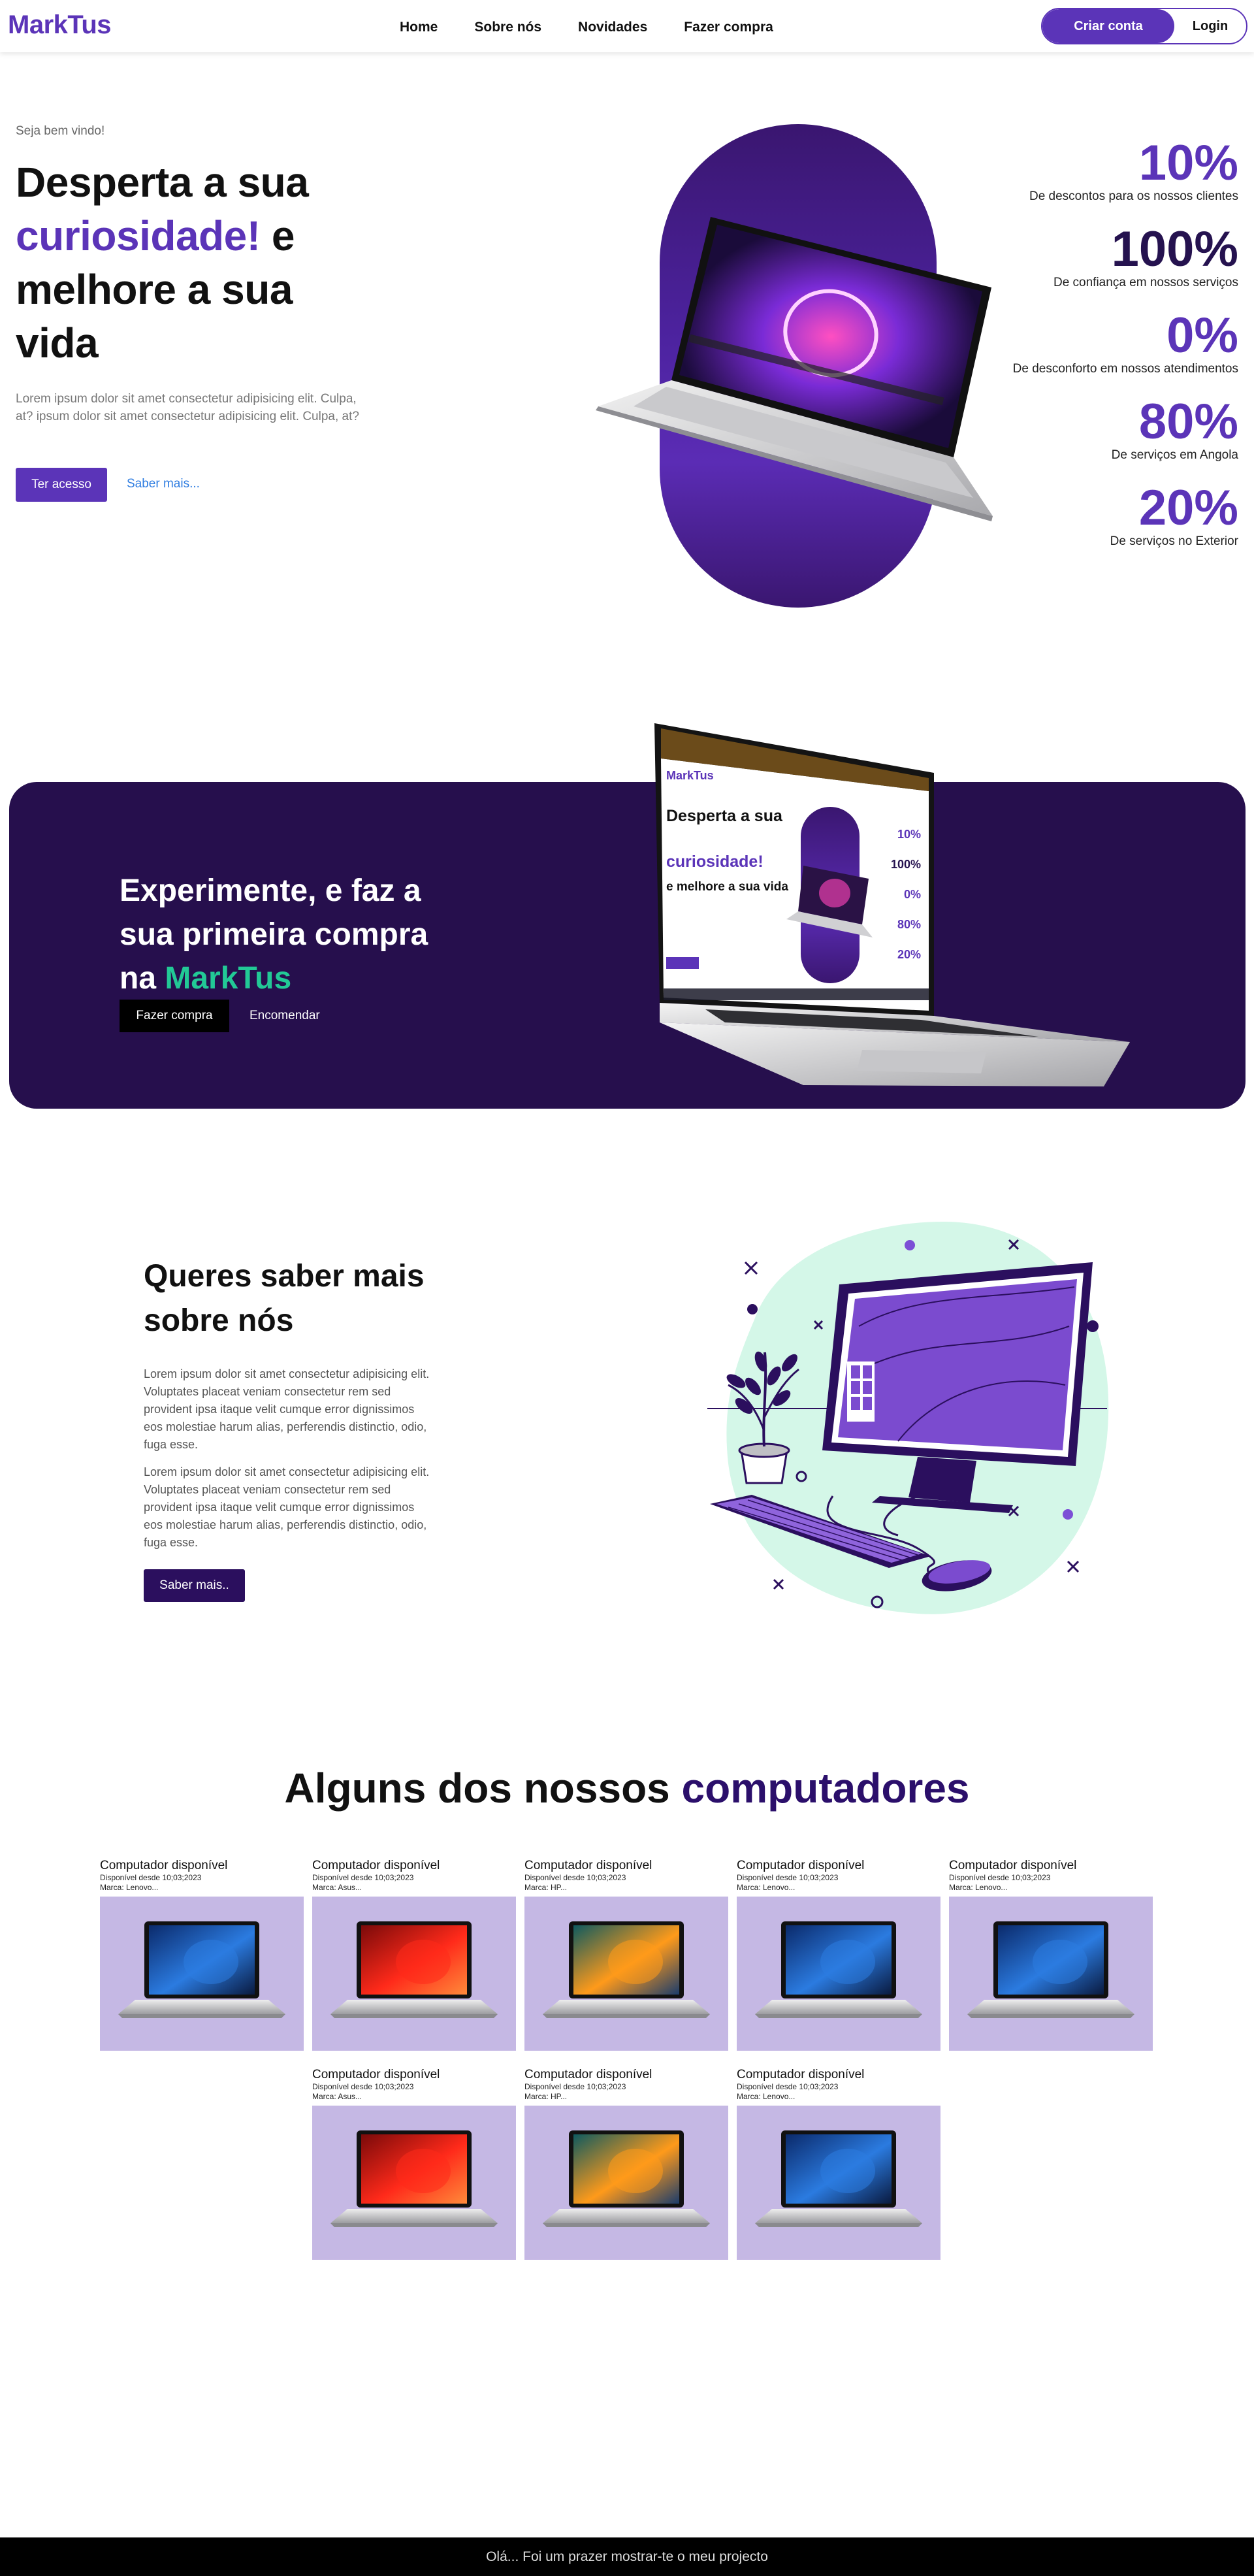  What do you see at coordinates (727, 887) in the screenshot?
I see `mockup-title-line3: e melhore a sua vida` at bounding box center [727, 887].